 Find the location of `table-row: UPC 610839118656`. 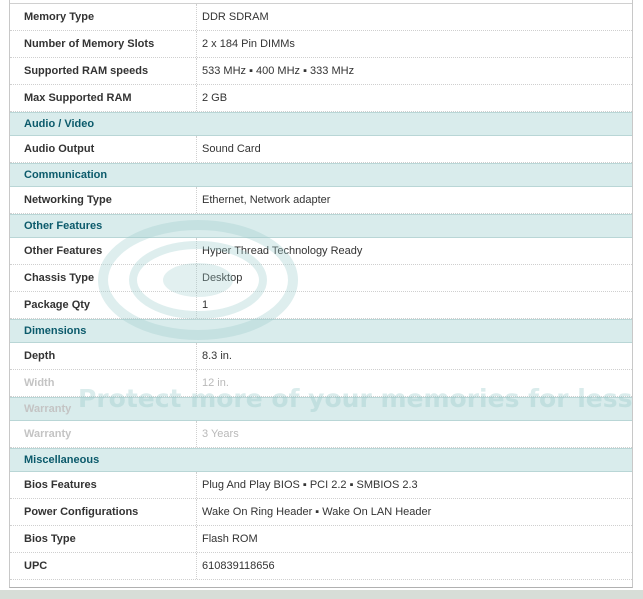

table-row: UPC 610839118656 is located at coordinates (321, 566).